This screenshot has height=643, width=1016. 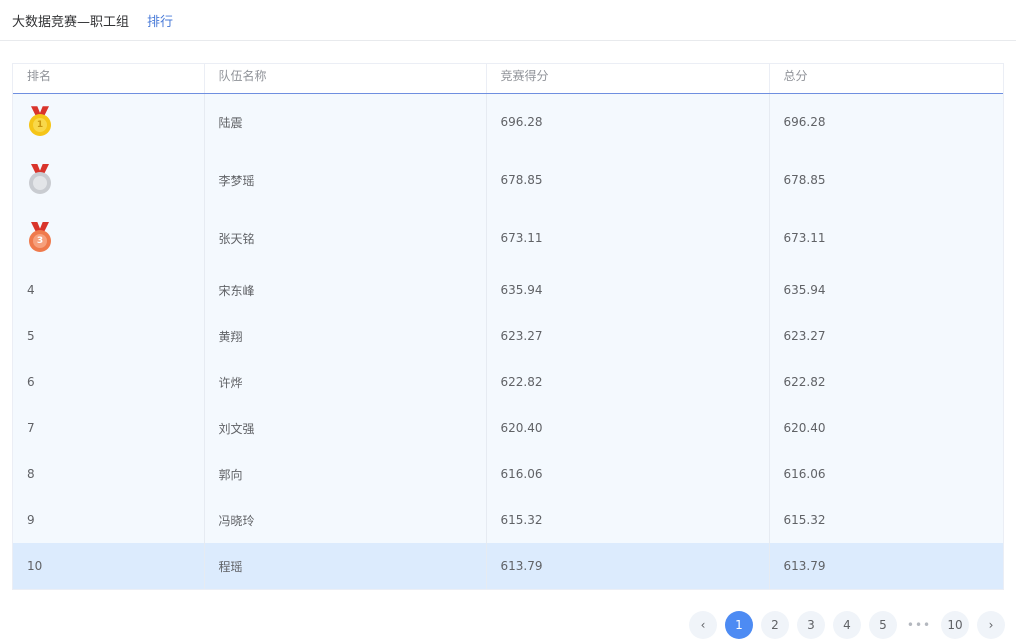 I want to click on total-cell: 622.82, so click(x=804, y=382).